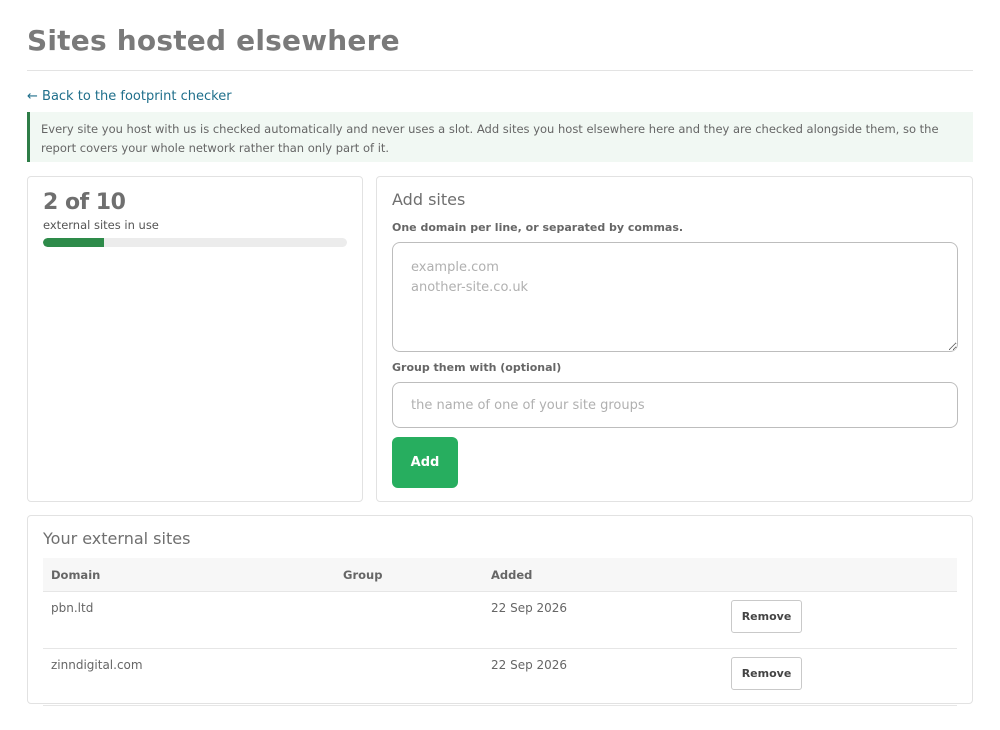  What do you see at coordinates (189, 575) in the screenshot?
I see `column-header-domain: Domain` at bounding box center [189, 575].